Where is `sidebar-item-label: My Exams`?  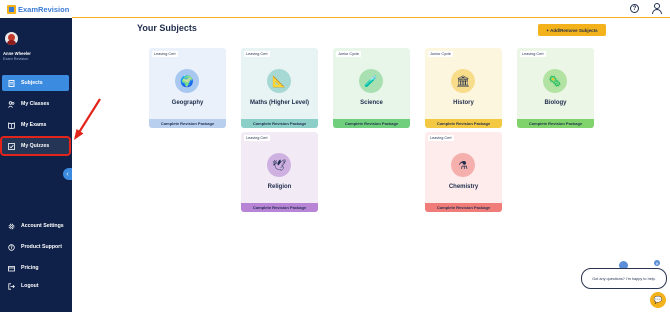 sidebar-item-label: My Exams is located at coordinates (34, 125).